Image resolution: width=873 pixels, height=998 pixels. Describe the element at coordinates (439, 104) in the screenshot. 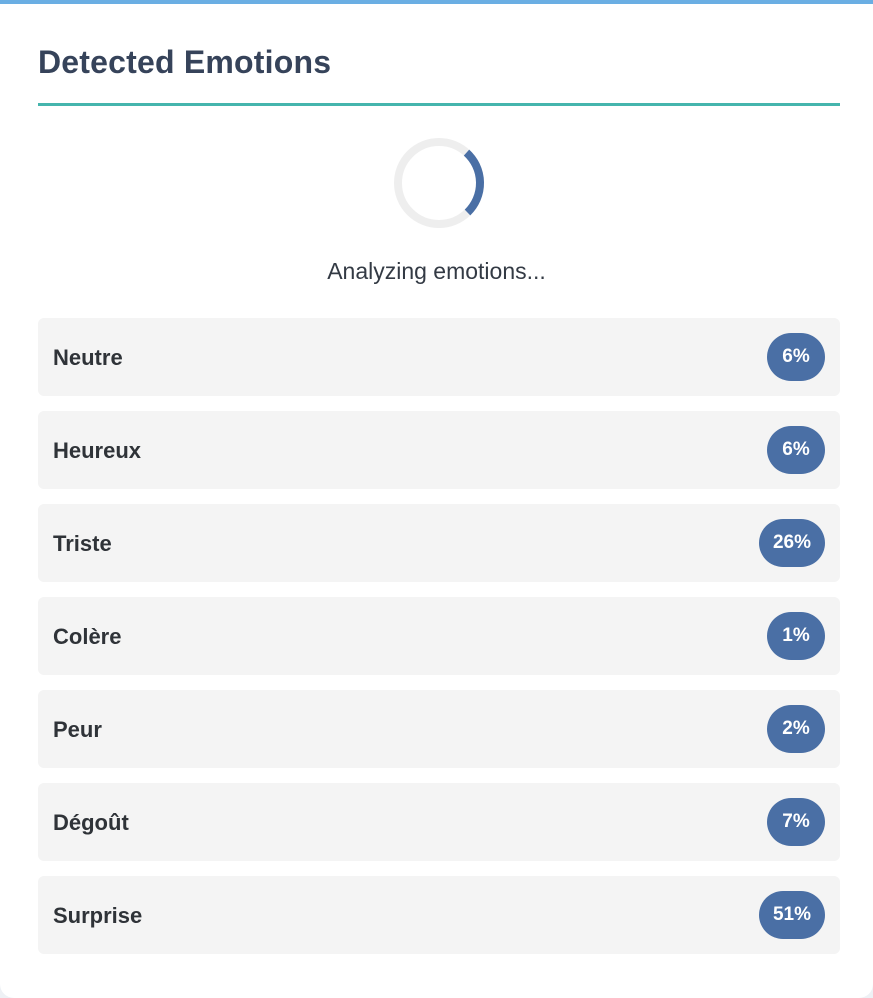

I see `title-divider` at that location.